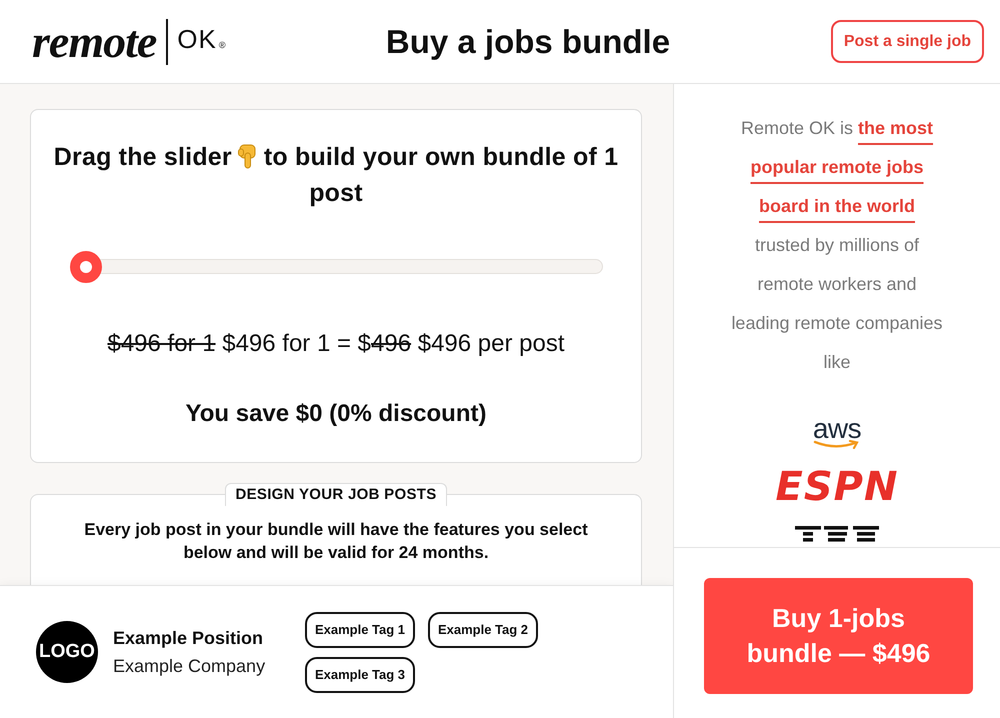 The width and height of the screenshot is (1000, 718). What do you see at coordinates (837, 245) in the screenshot?
I see `pitch-text: Remote OK is the most popular remote jobs board in the world trusted by millions of remote workers and leading remote companies like` at bounding box center [837, 245].